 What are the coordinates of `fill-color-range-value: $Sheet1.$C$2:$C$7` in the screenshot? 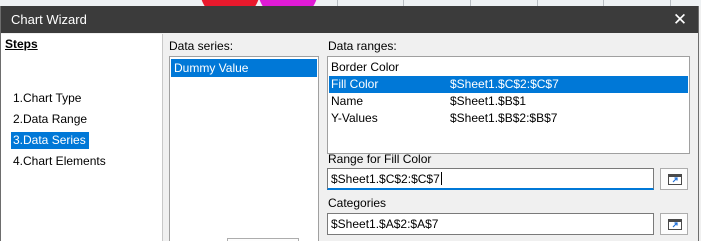 It's located at (385, 179).